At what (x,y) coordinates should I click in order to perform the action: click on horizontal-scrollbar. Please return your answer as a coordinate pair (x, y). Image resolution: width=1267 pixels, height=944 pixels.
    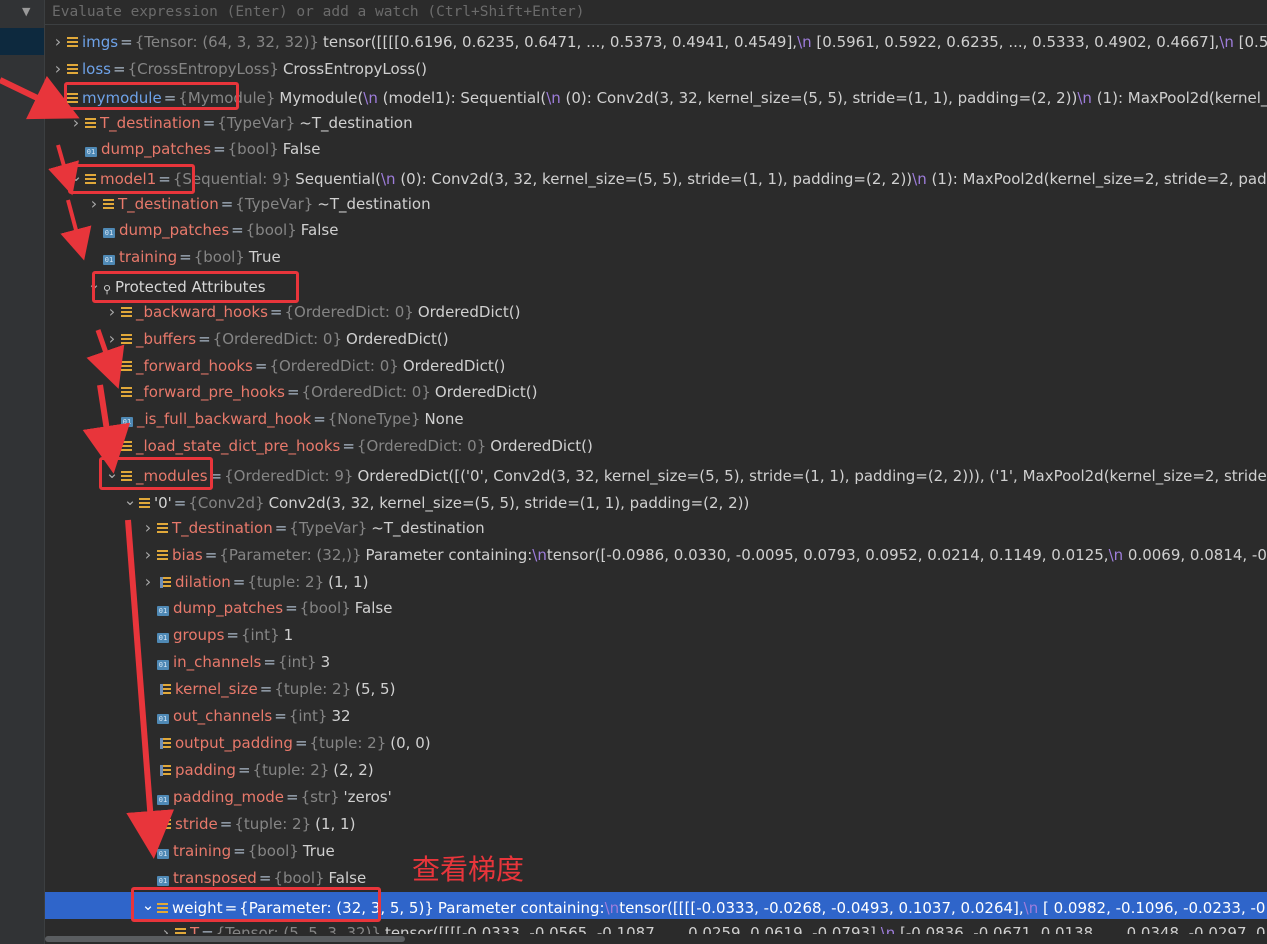
    Looking at the image, I should click on (656, 939).